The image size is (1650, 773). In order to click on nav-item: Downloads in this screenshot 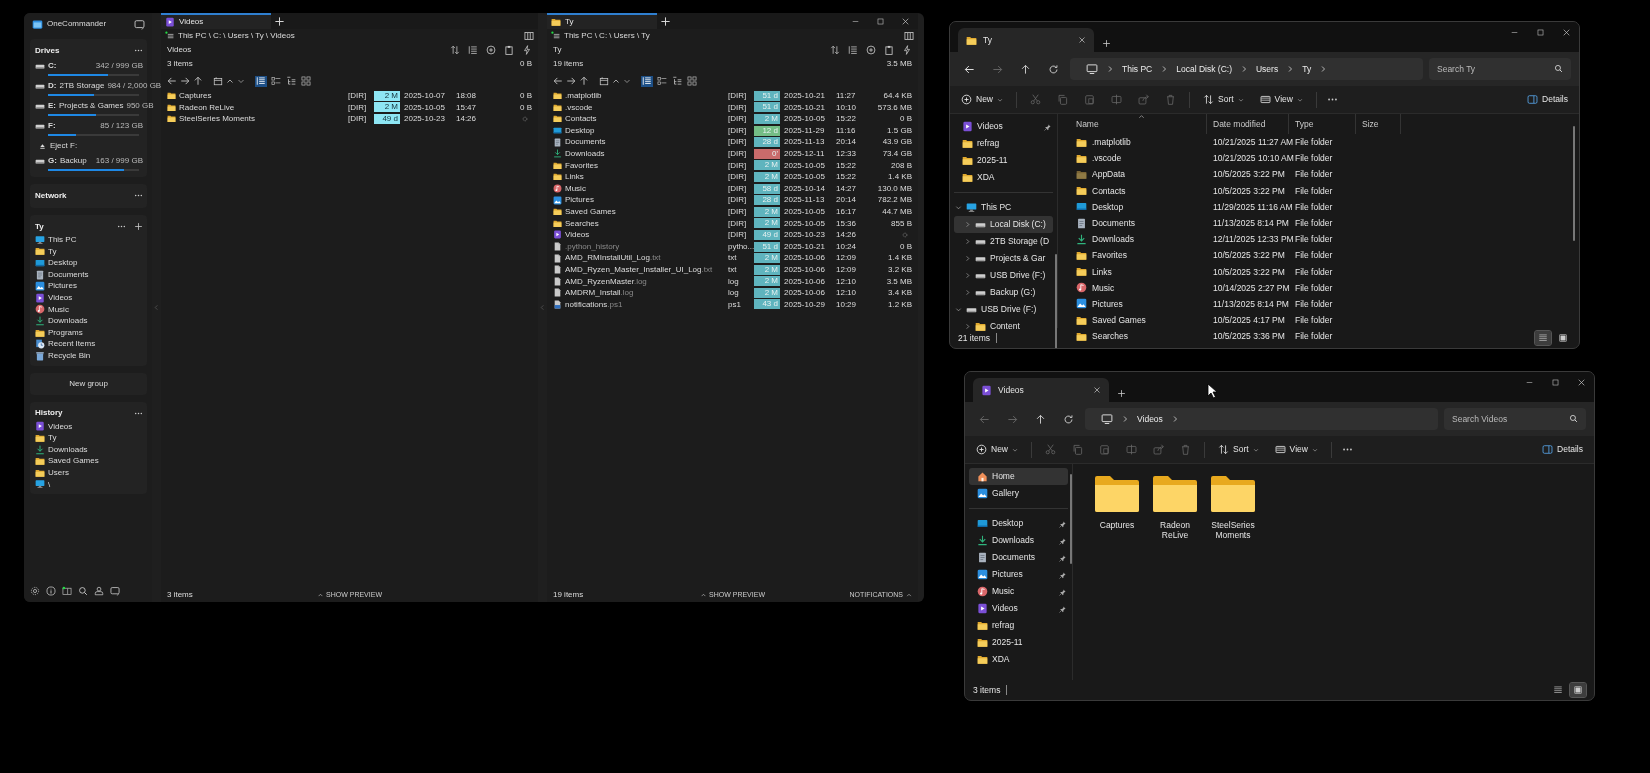, I will do `click(1018, 540)`.